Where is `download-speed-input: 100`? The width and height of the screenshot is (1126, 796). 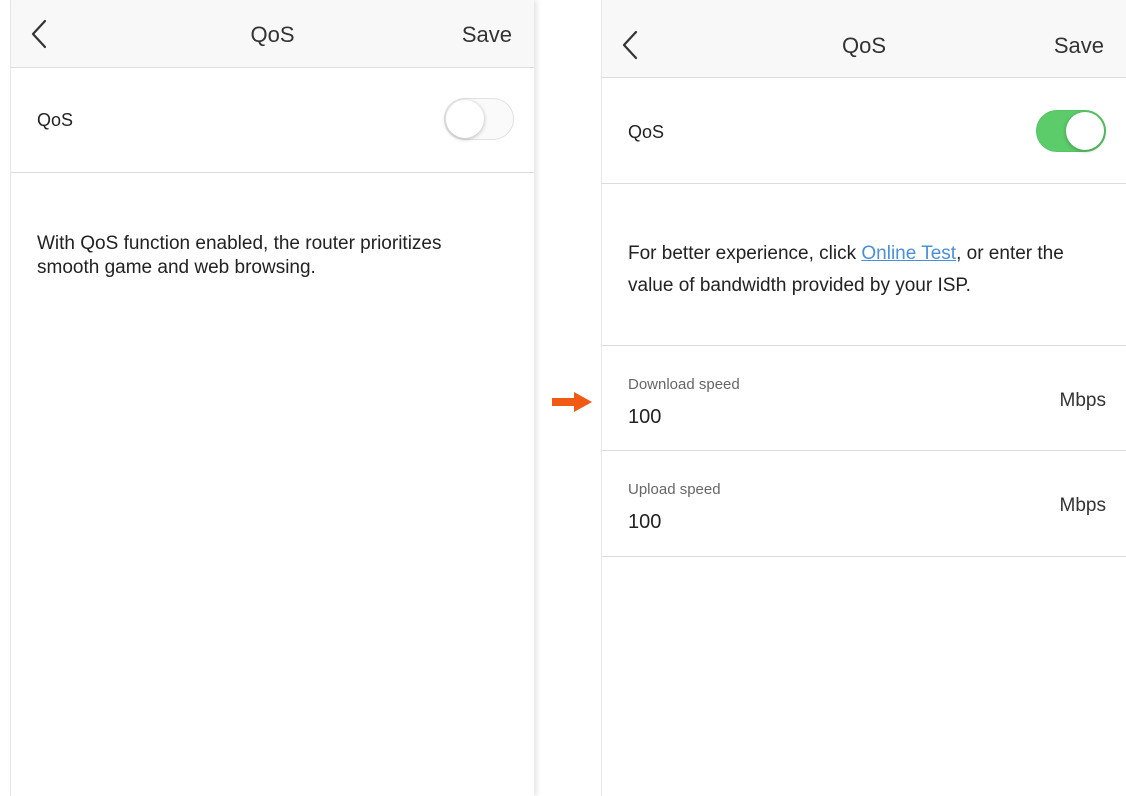 download-speed-input: 100 is located at coordinates (644, 417).